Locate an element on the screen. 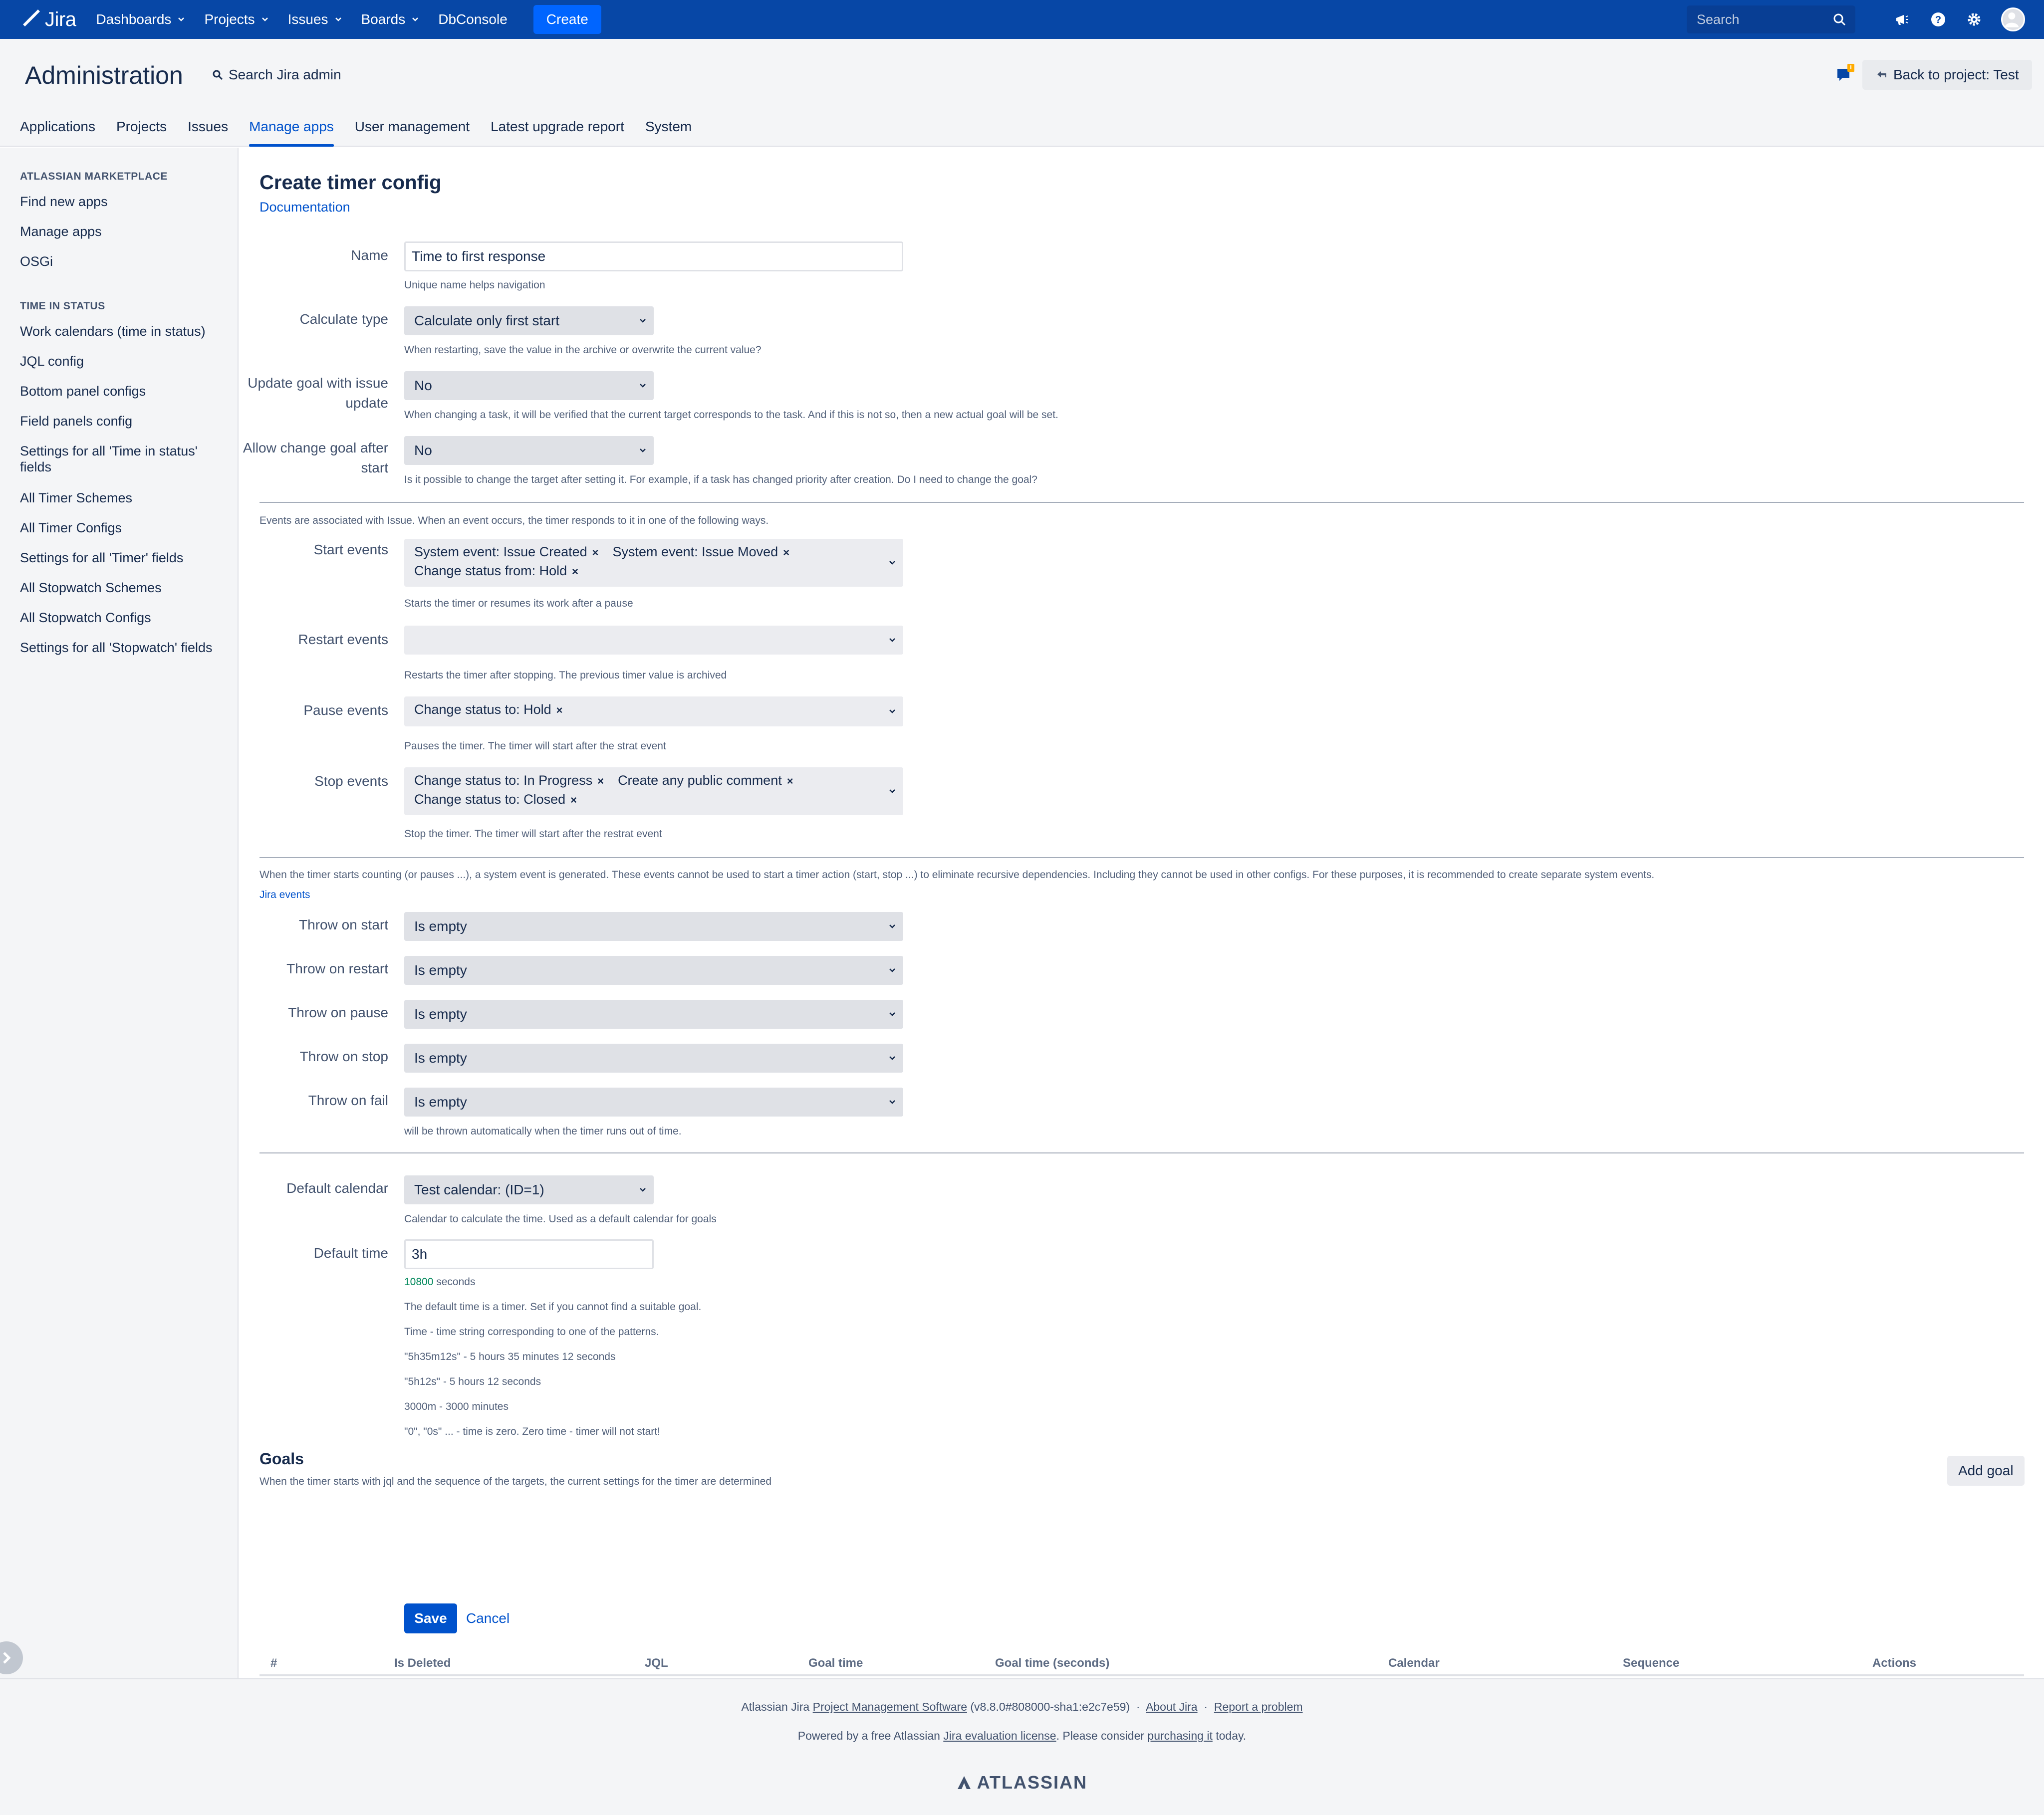 The height and width of the screenshot is (1815, 2044). admin-search: Search Jira admin is located at coordinates (276, 75).